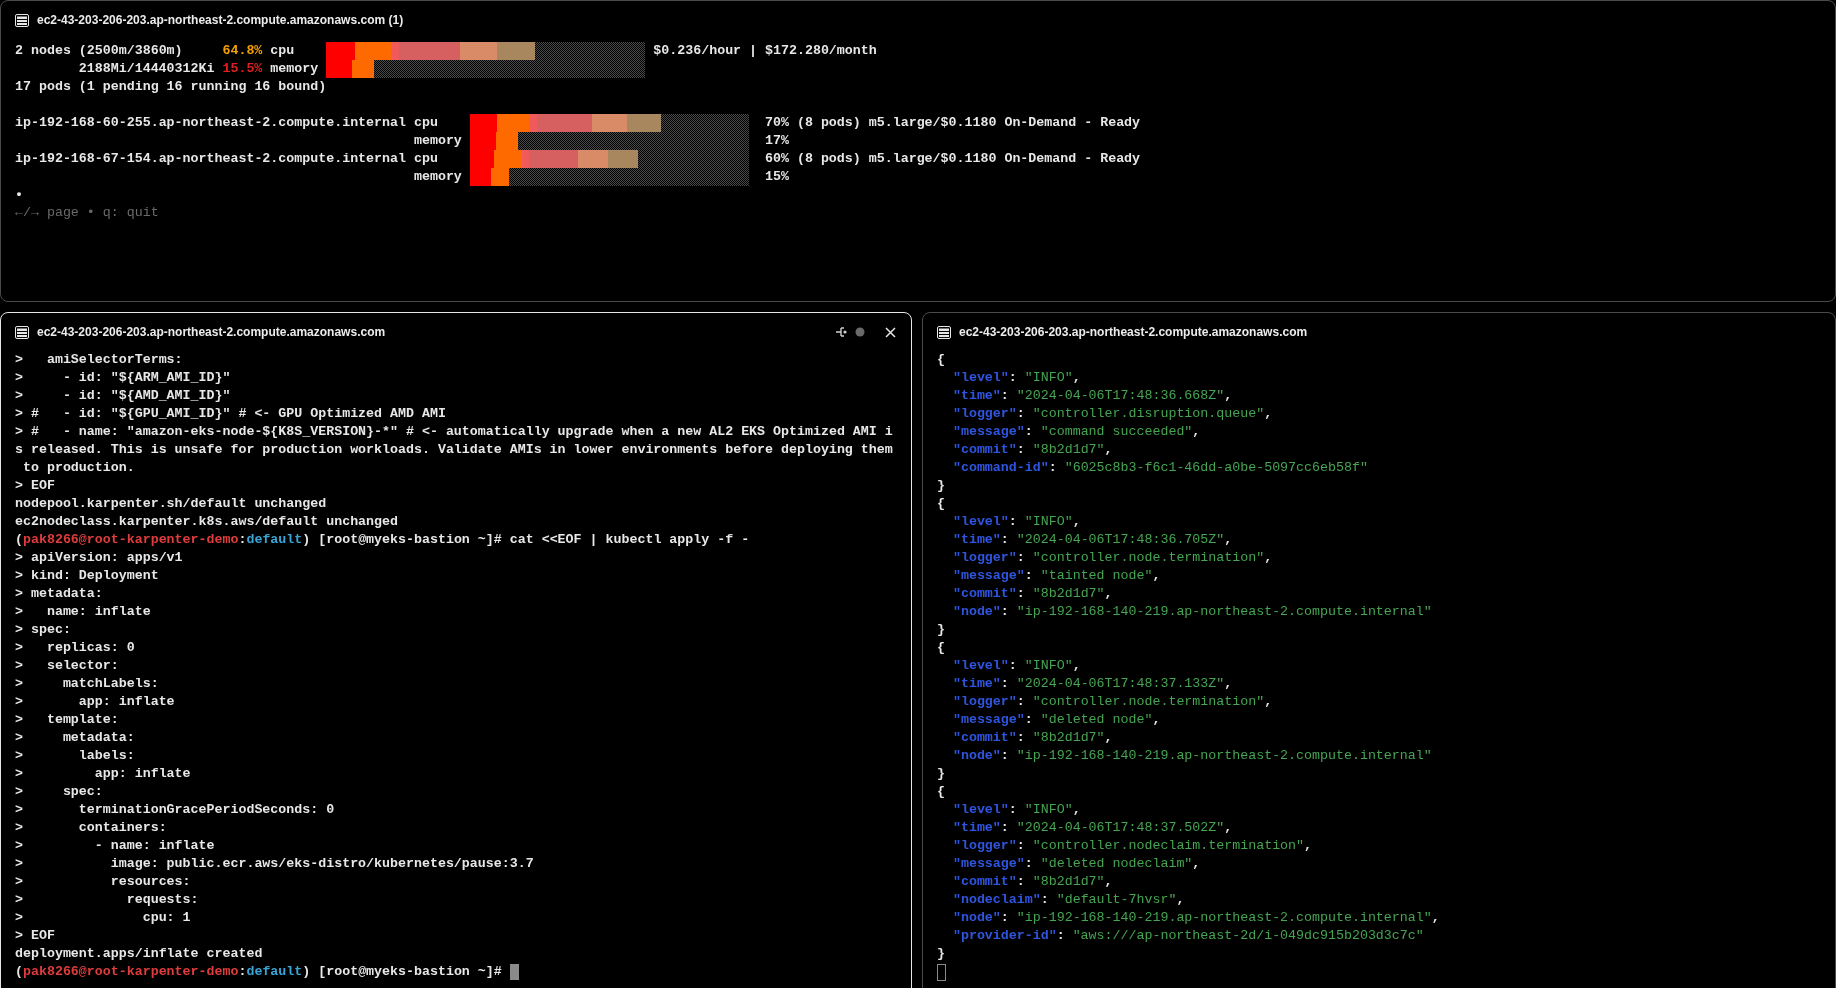 This screenshot has width=1836, height=988. I want to click on terminal-line: > terminationGracePeriodSeconds: 0, so click(175, 810).